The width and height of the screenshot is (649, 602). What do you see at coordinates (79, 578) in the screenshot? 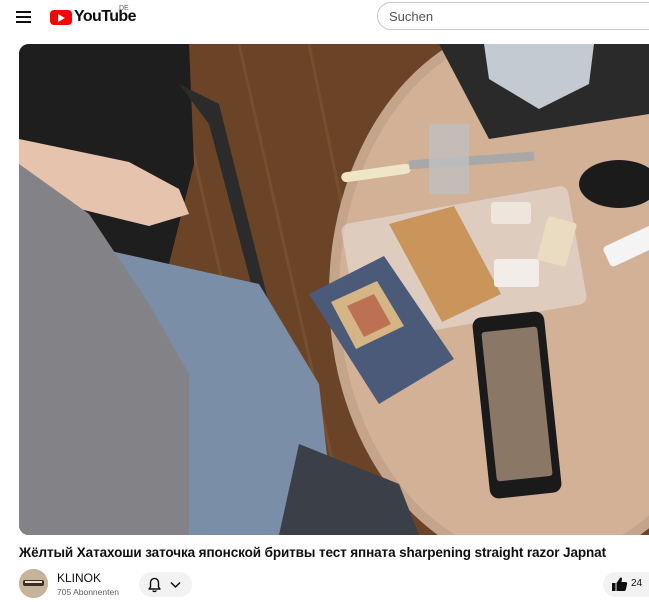
I see `channel-name: KLINOK` at bounding box center [79, 578].